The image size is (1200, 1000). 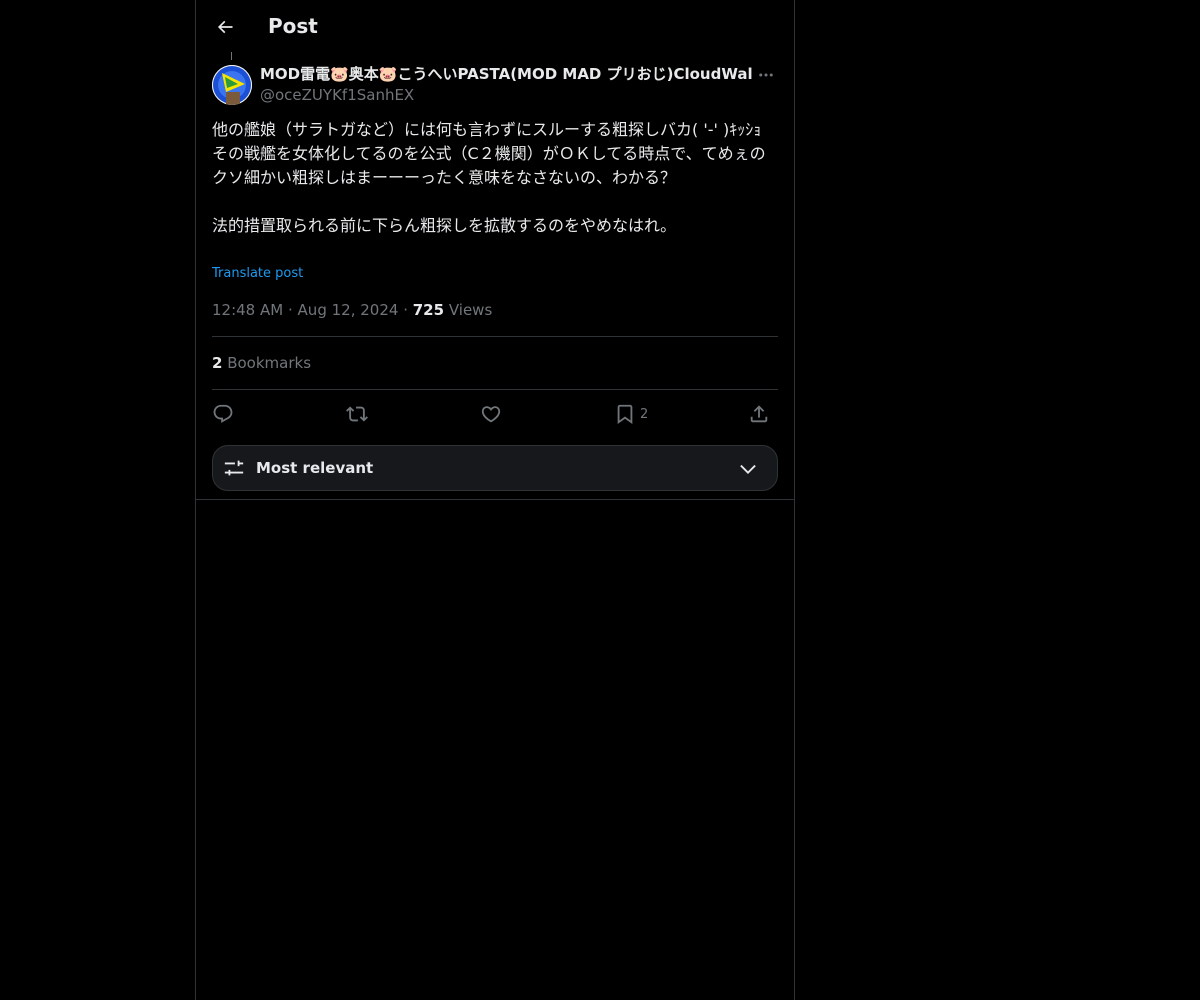 I want to click on share-icon, so click(x=759, y=414).